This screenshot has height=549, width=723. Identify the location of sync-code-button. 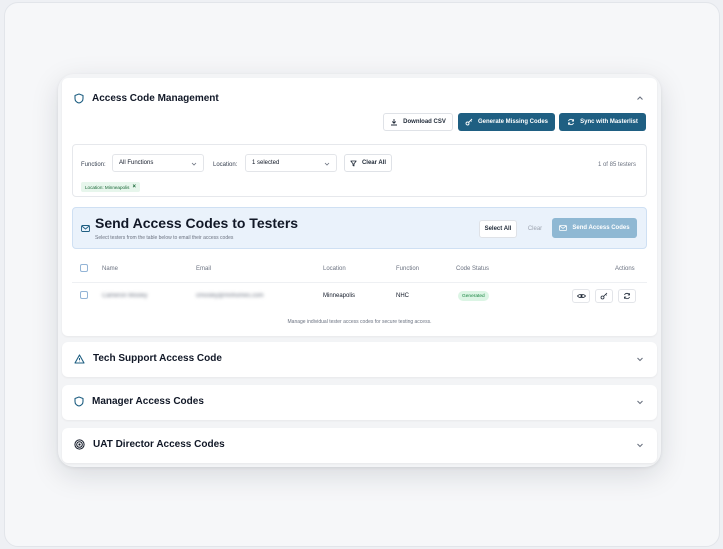
(627, 296).